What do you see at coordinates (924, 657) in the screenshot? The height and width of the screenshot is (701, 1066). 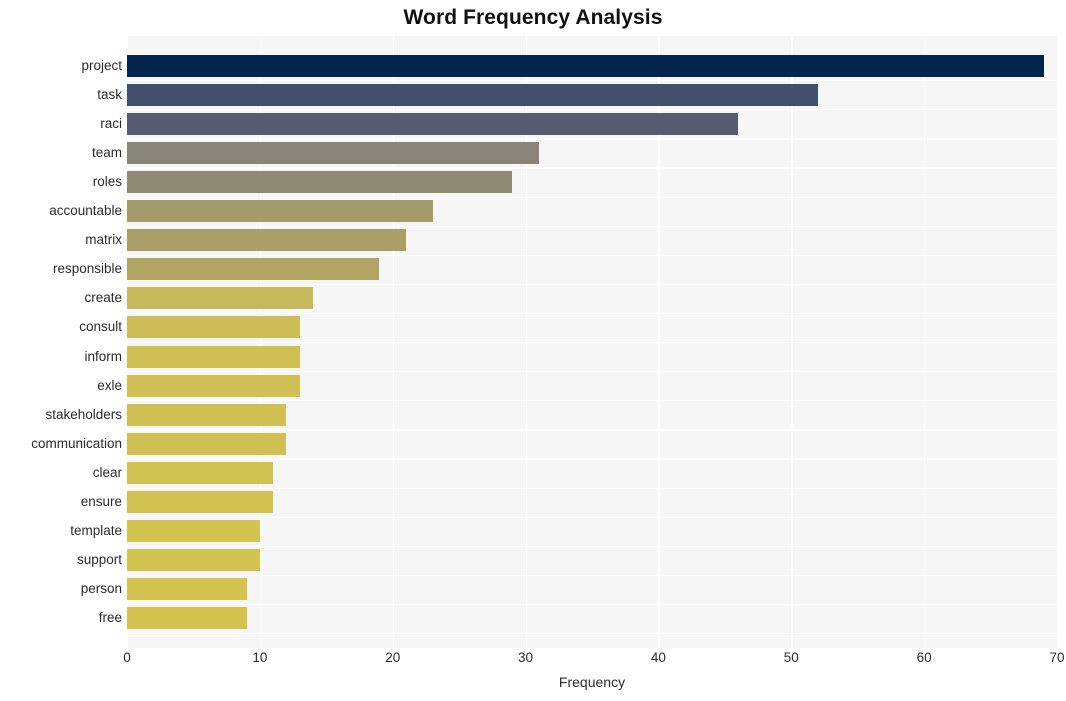 I see `x-axis-tick-label: 60` at bounding box center [924, 657].